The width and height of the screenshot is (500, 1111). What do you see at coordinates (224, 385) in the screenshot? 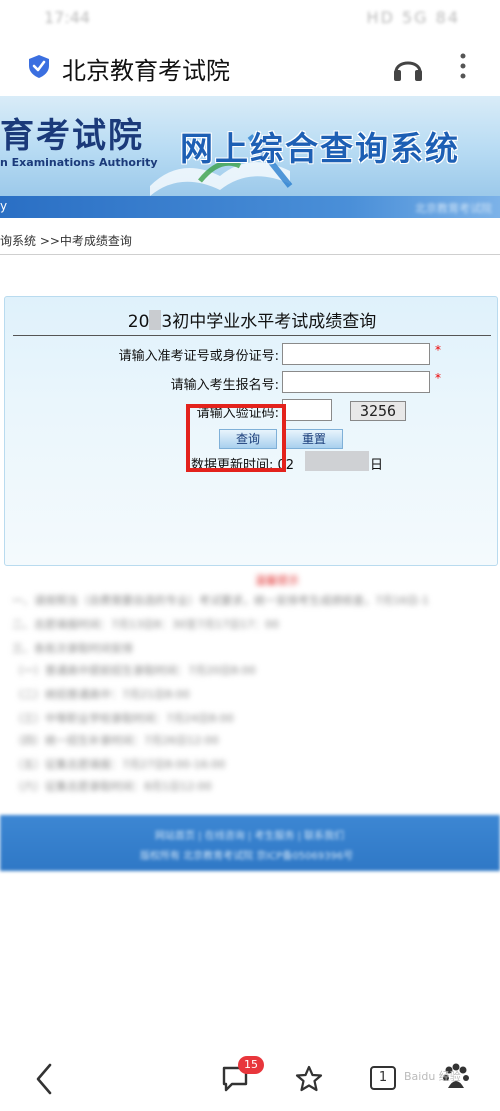
I see `registration-number-label: 请输入考生报名号:` at bounding box center [224, 385].